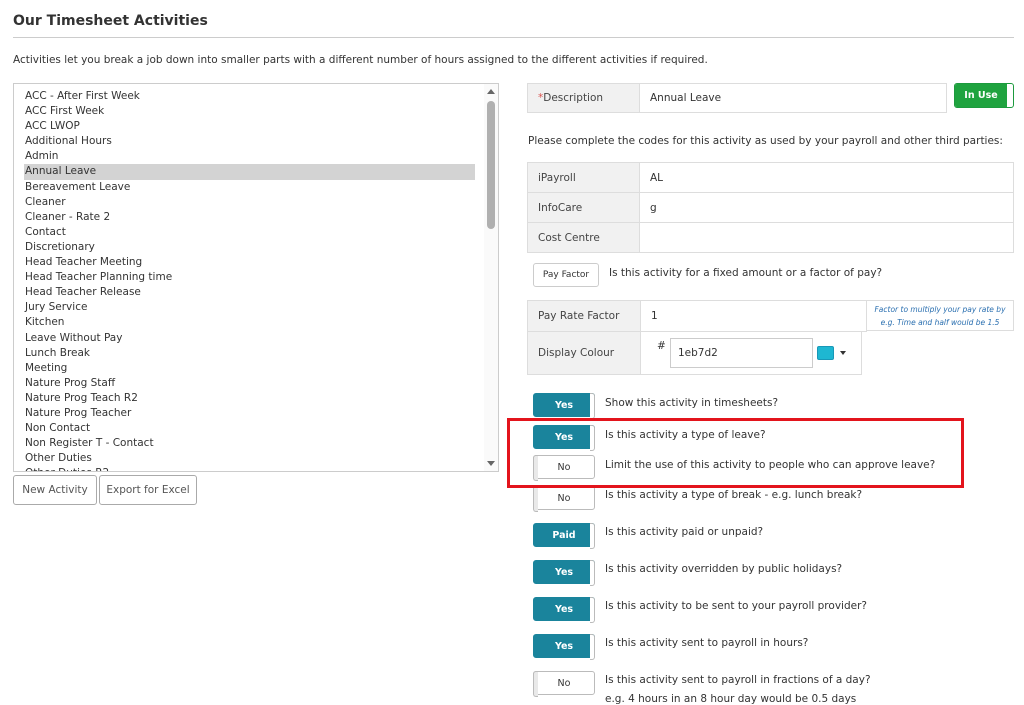 Image resolution: width=1024 pixels, height=705 pixels. What do you see at coordinates (584, 316) in the screenshot?
I see `pay-rate-factor-label: Pay Rate Factor` at bounding box center [584, 316].